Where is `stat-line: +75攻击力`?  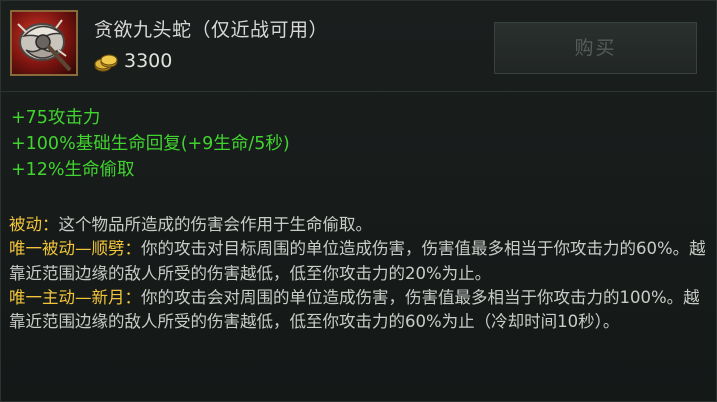 stat-line: +75攻击力 is located at coordinates (56, 118).